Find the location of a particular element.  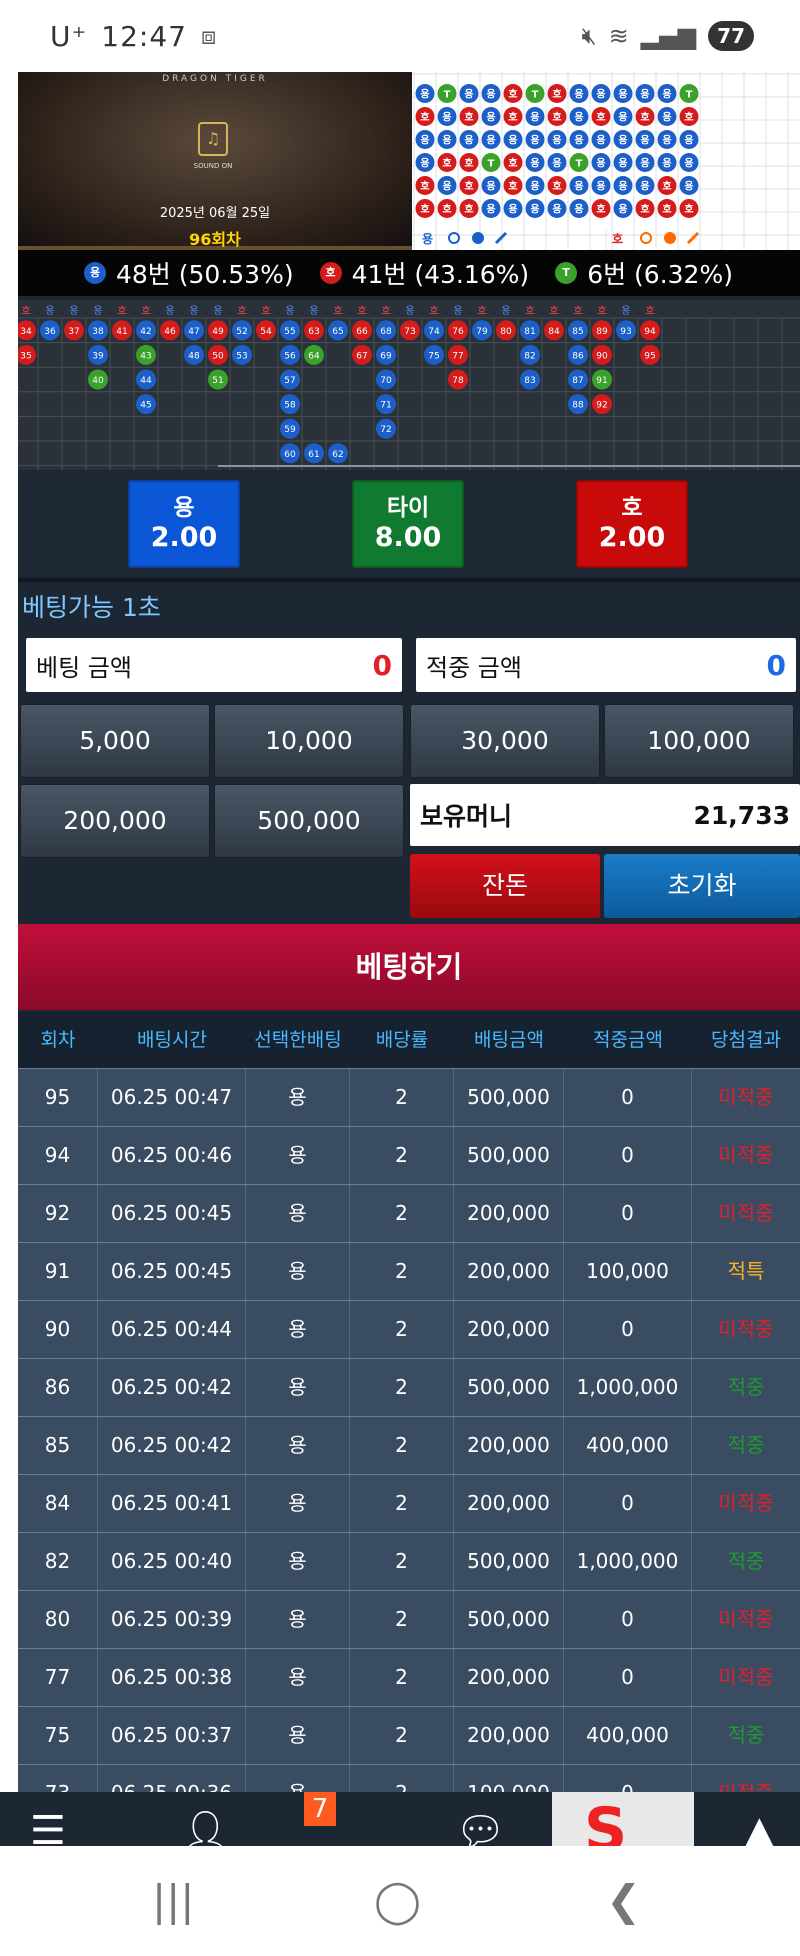

column-header: 당첨결과 is located at coordinates (746, 1040).